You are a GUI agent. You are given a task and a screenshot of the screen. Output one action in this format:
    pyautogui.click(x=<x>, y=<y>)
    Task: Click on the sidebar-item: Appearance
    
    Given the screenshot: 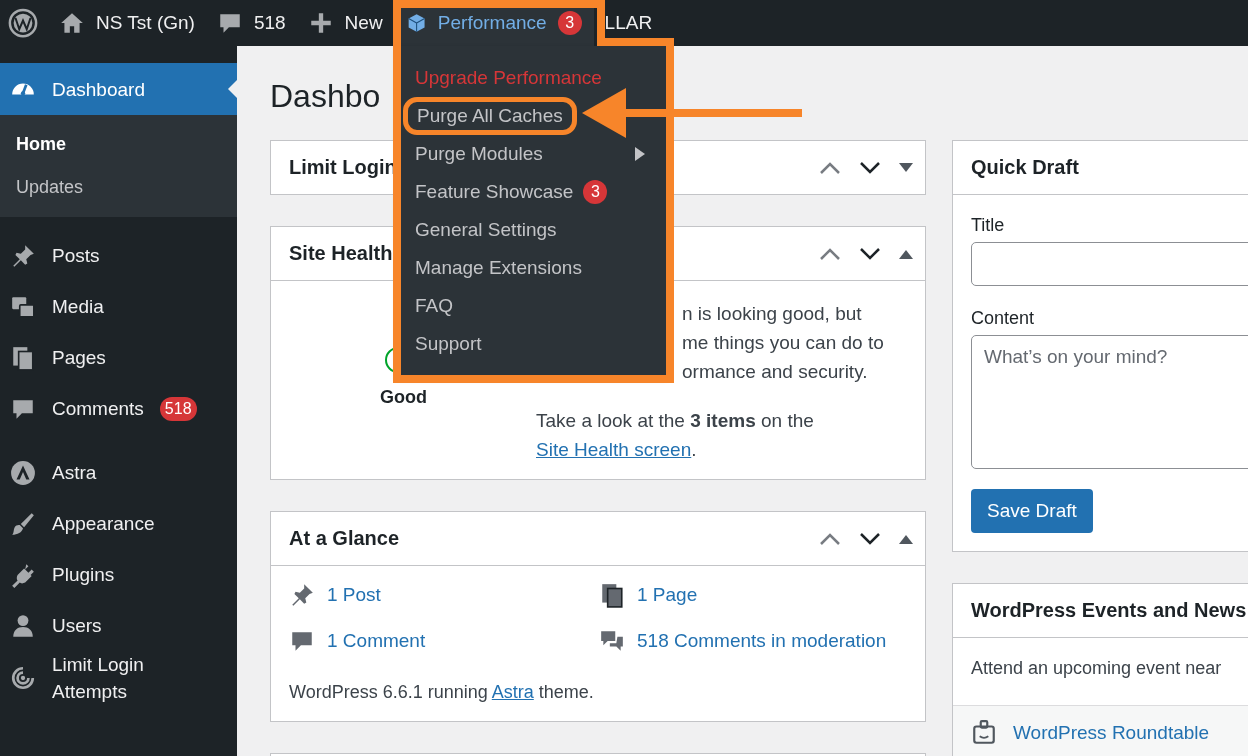 What is the action you would take?
    pyautogui.click(x=118, y=523)
    